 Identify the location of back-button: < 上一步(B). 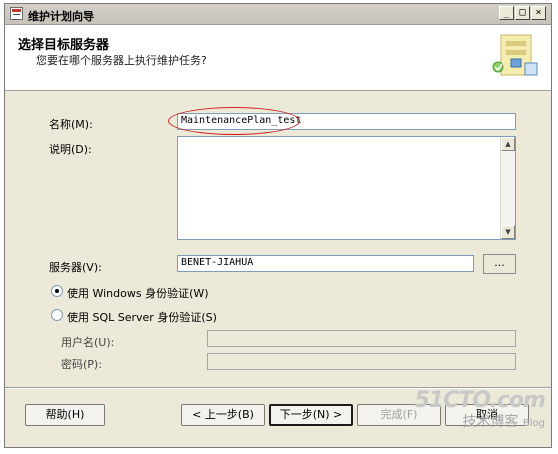
(223, 415).